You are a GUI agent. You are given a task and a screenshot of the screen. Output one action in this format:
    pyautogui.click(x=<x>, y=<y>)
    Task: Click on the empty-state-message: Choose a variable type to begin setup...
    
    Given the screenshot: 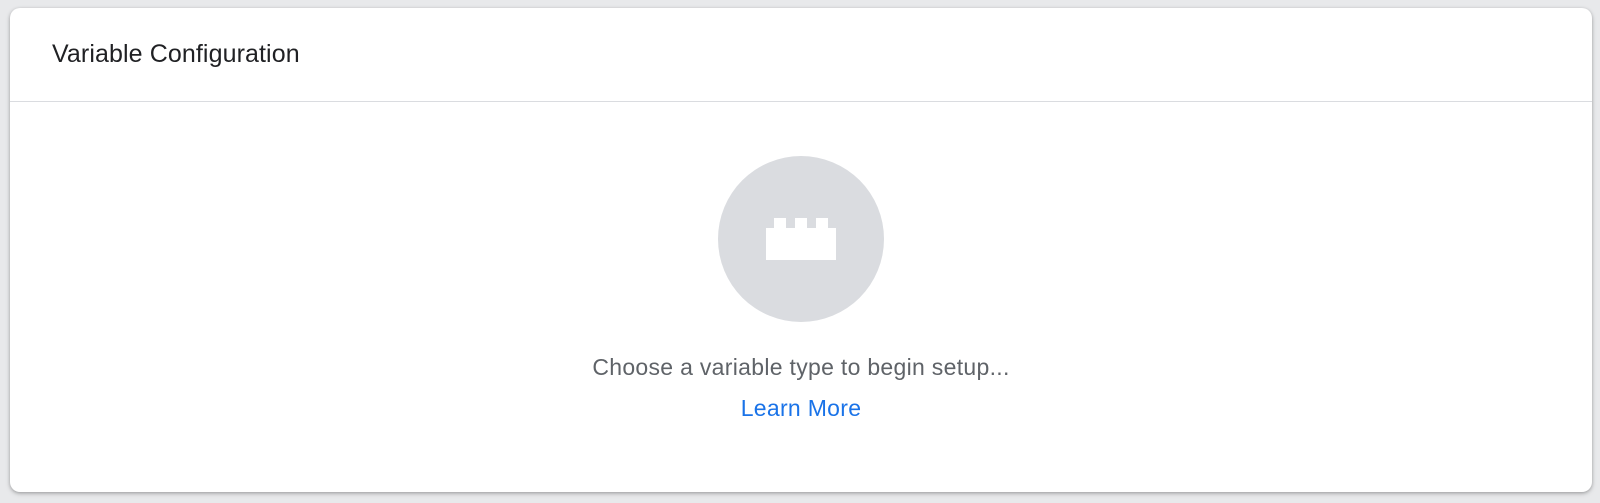 What is the action you would take?
    pyautogui.click(x=801, y=367)
    